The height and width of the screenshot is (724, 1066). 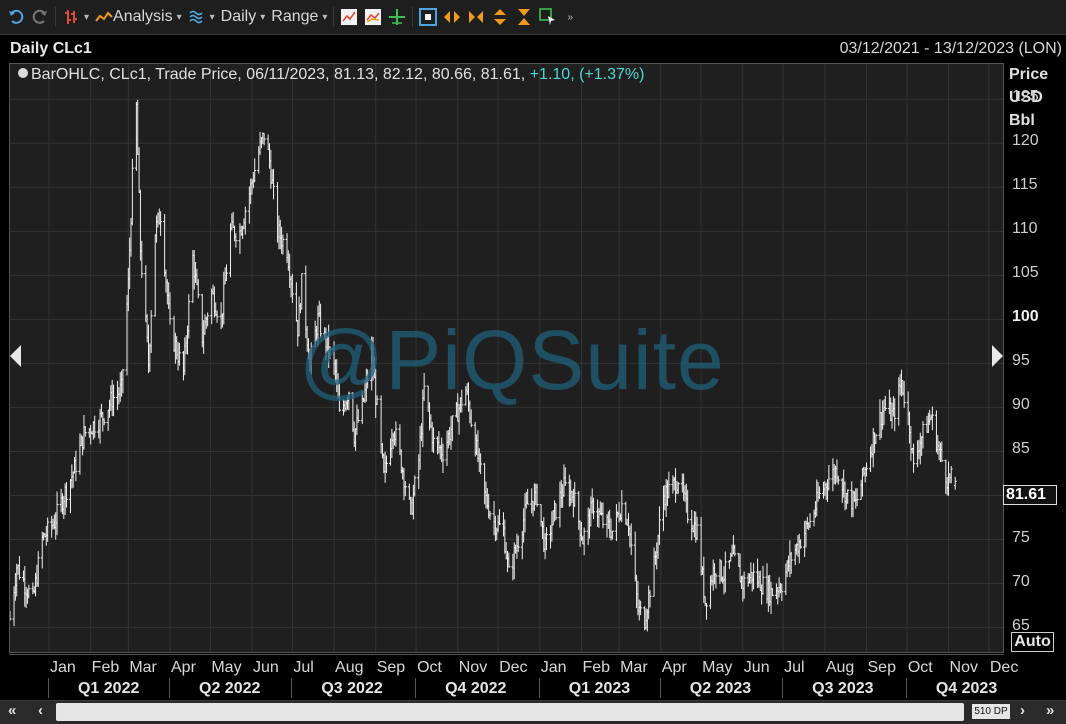 I want to click on data-points-count: 510 DP, so click(x=991, y=711).